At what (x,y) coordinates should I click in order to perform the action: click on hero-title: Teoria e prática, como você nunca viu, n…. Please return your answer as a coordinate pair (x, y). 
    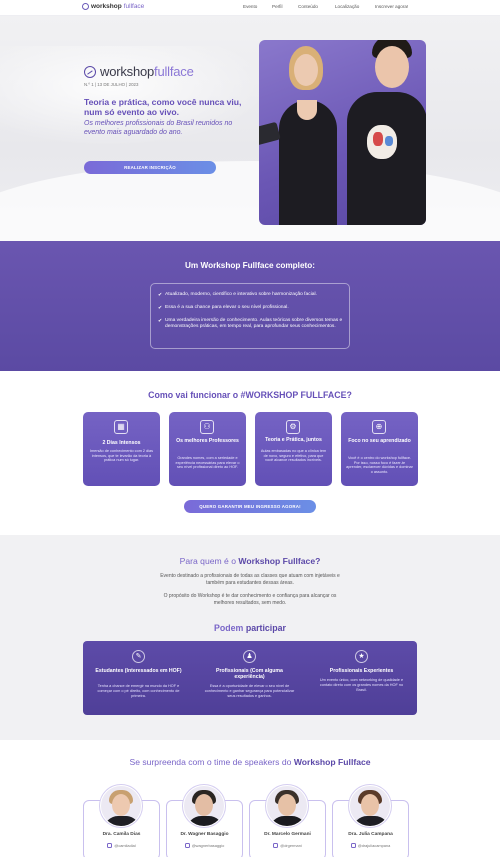
    Looking at the image, I should click on (163, 107).